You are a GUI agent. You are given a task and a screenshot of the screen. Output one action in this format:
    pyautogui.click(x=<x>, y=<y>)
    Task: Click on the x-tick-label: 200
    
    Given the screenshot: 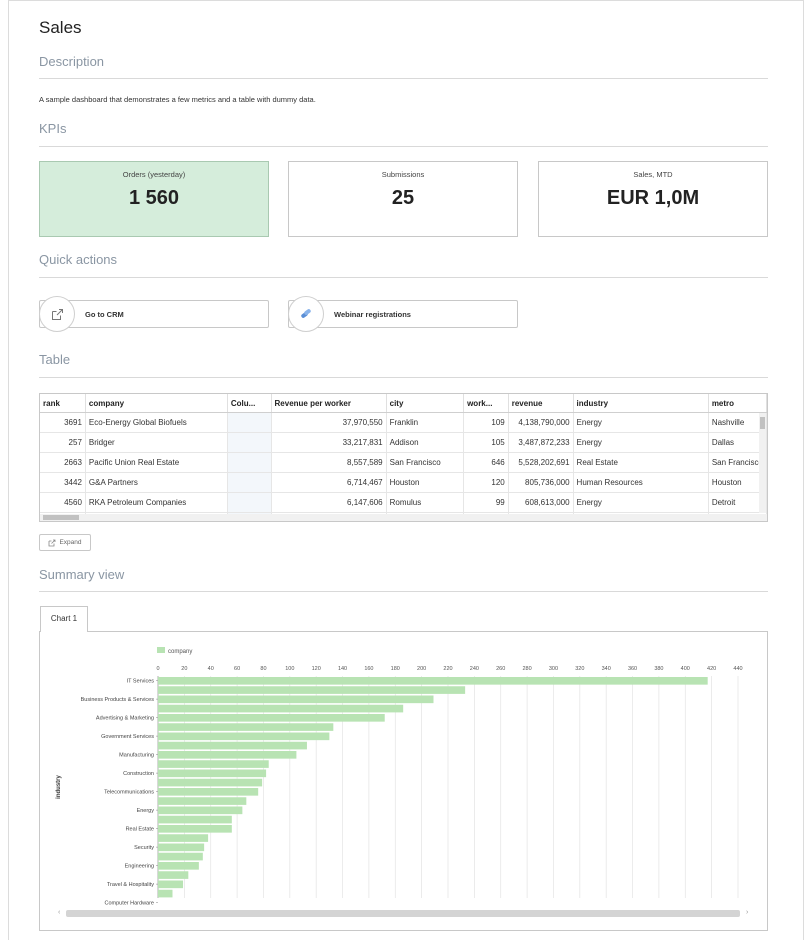 What is the action you would take?
    pyautogui.click(x=421, y=669)
    